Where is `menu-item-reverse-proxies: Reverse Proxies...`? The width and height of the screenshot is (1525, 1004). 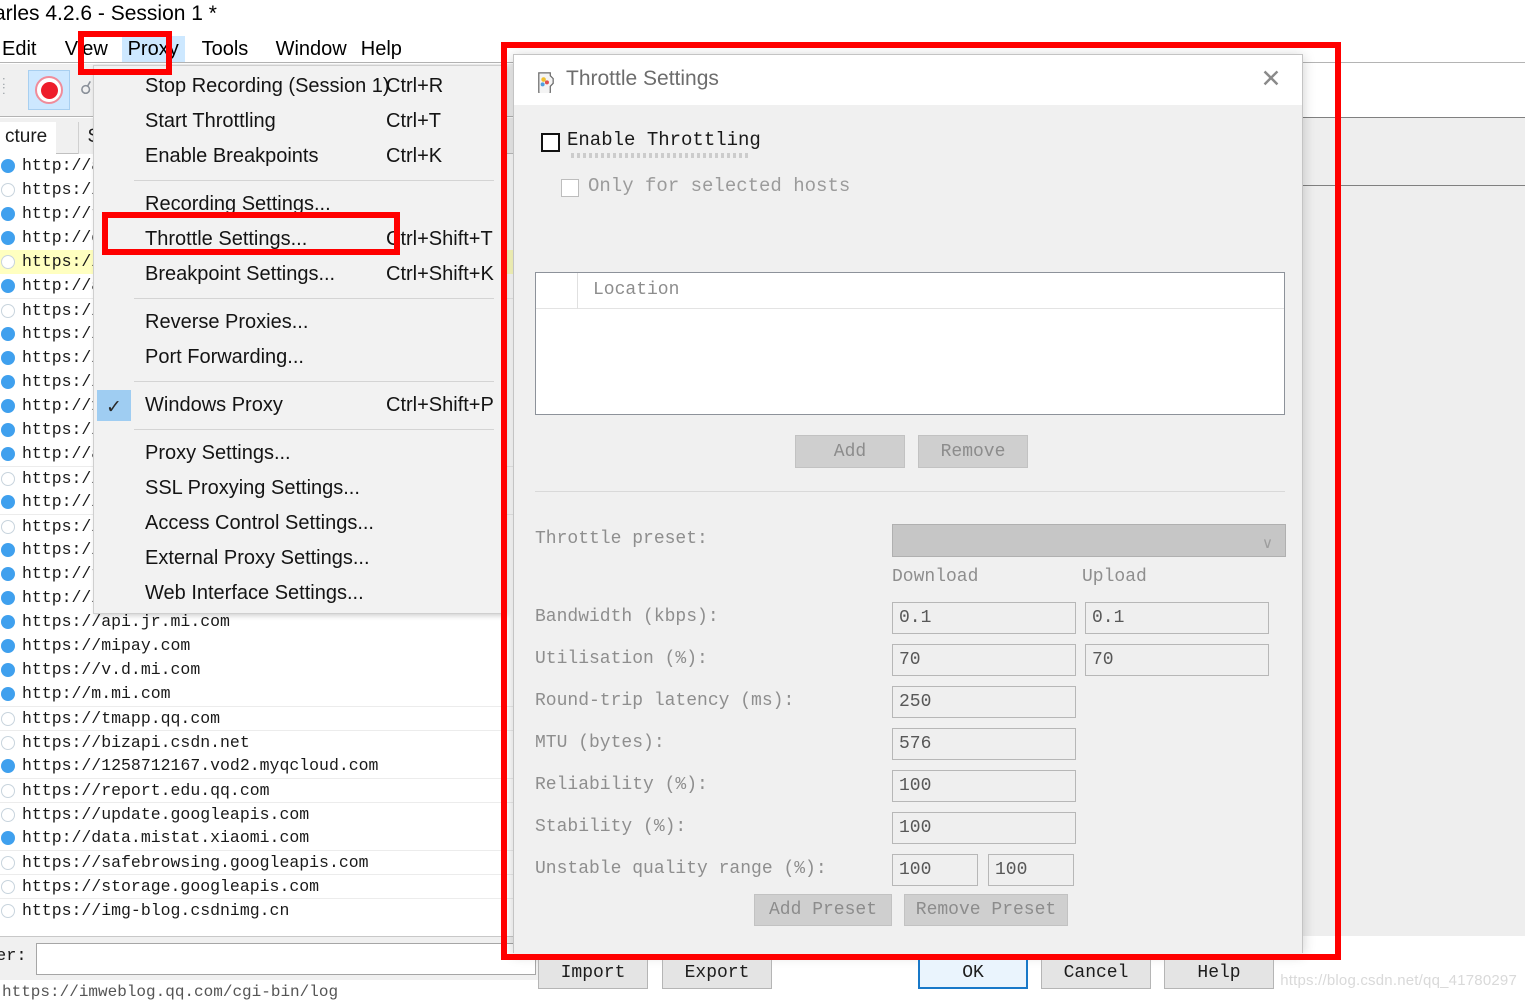
menu-item-reverse-proxies: Reverse Proxies... is located at coordinates (299, 322).